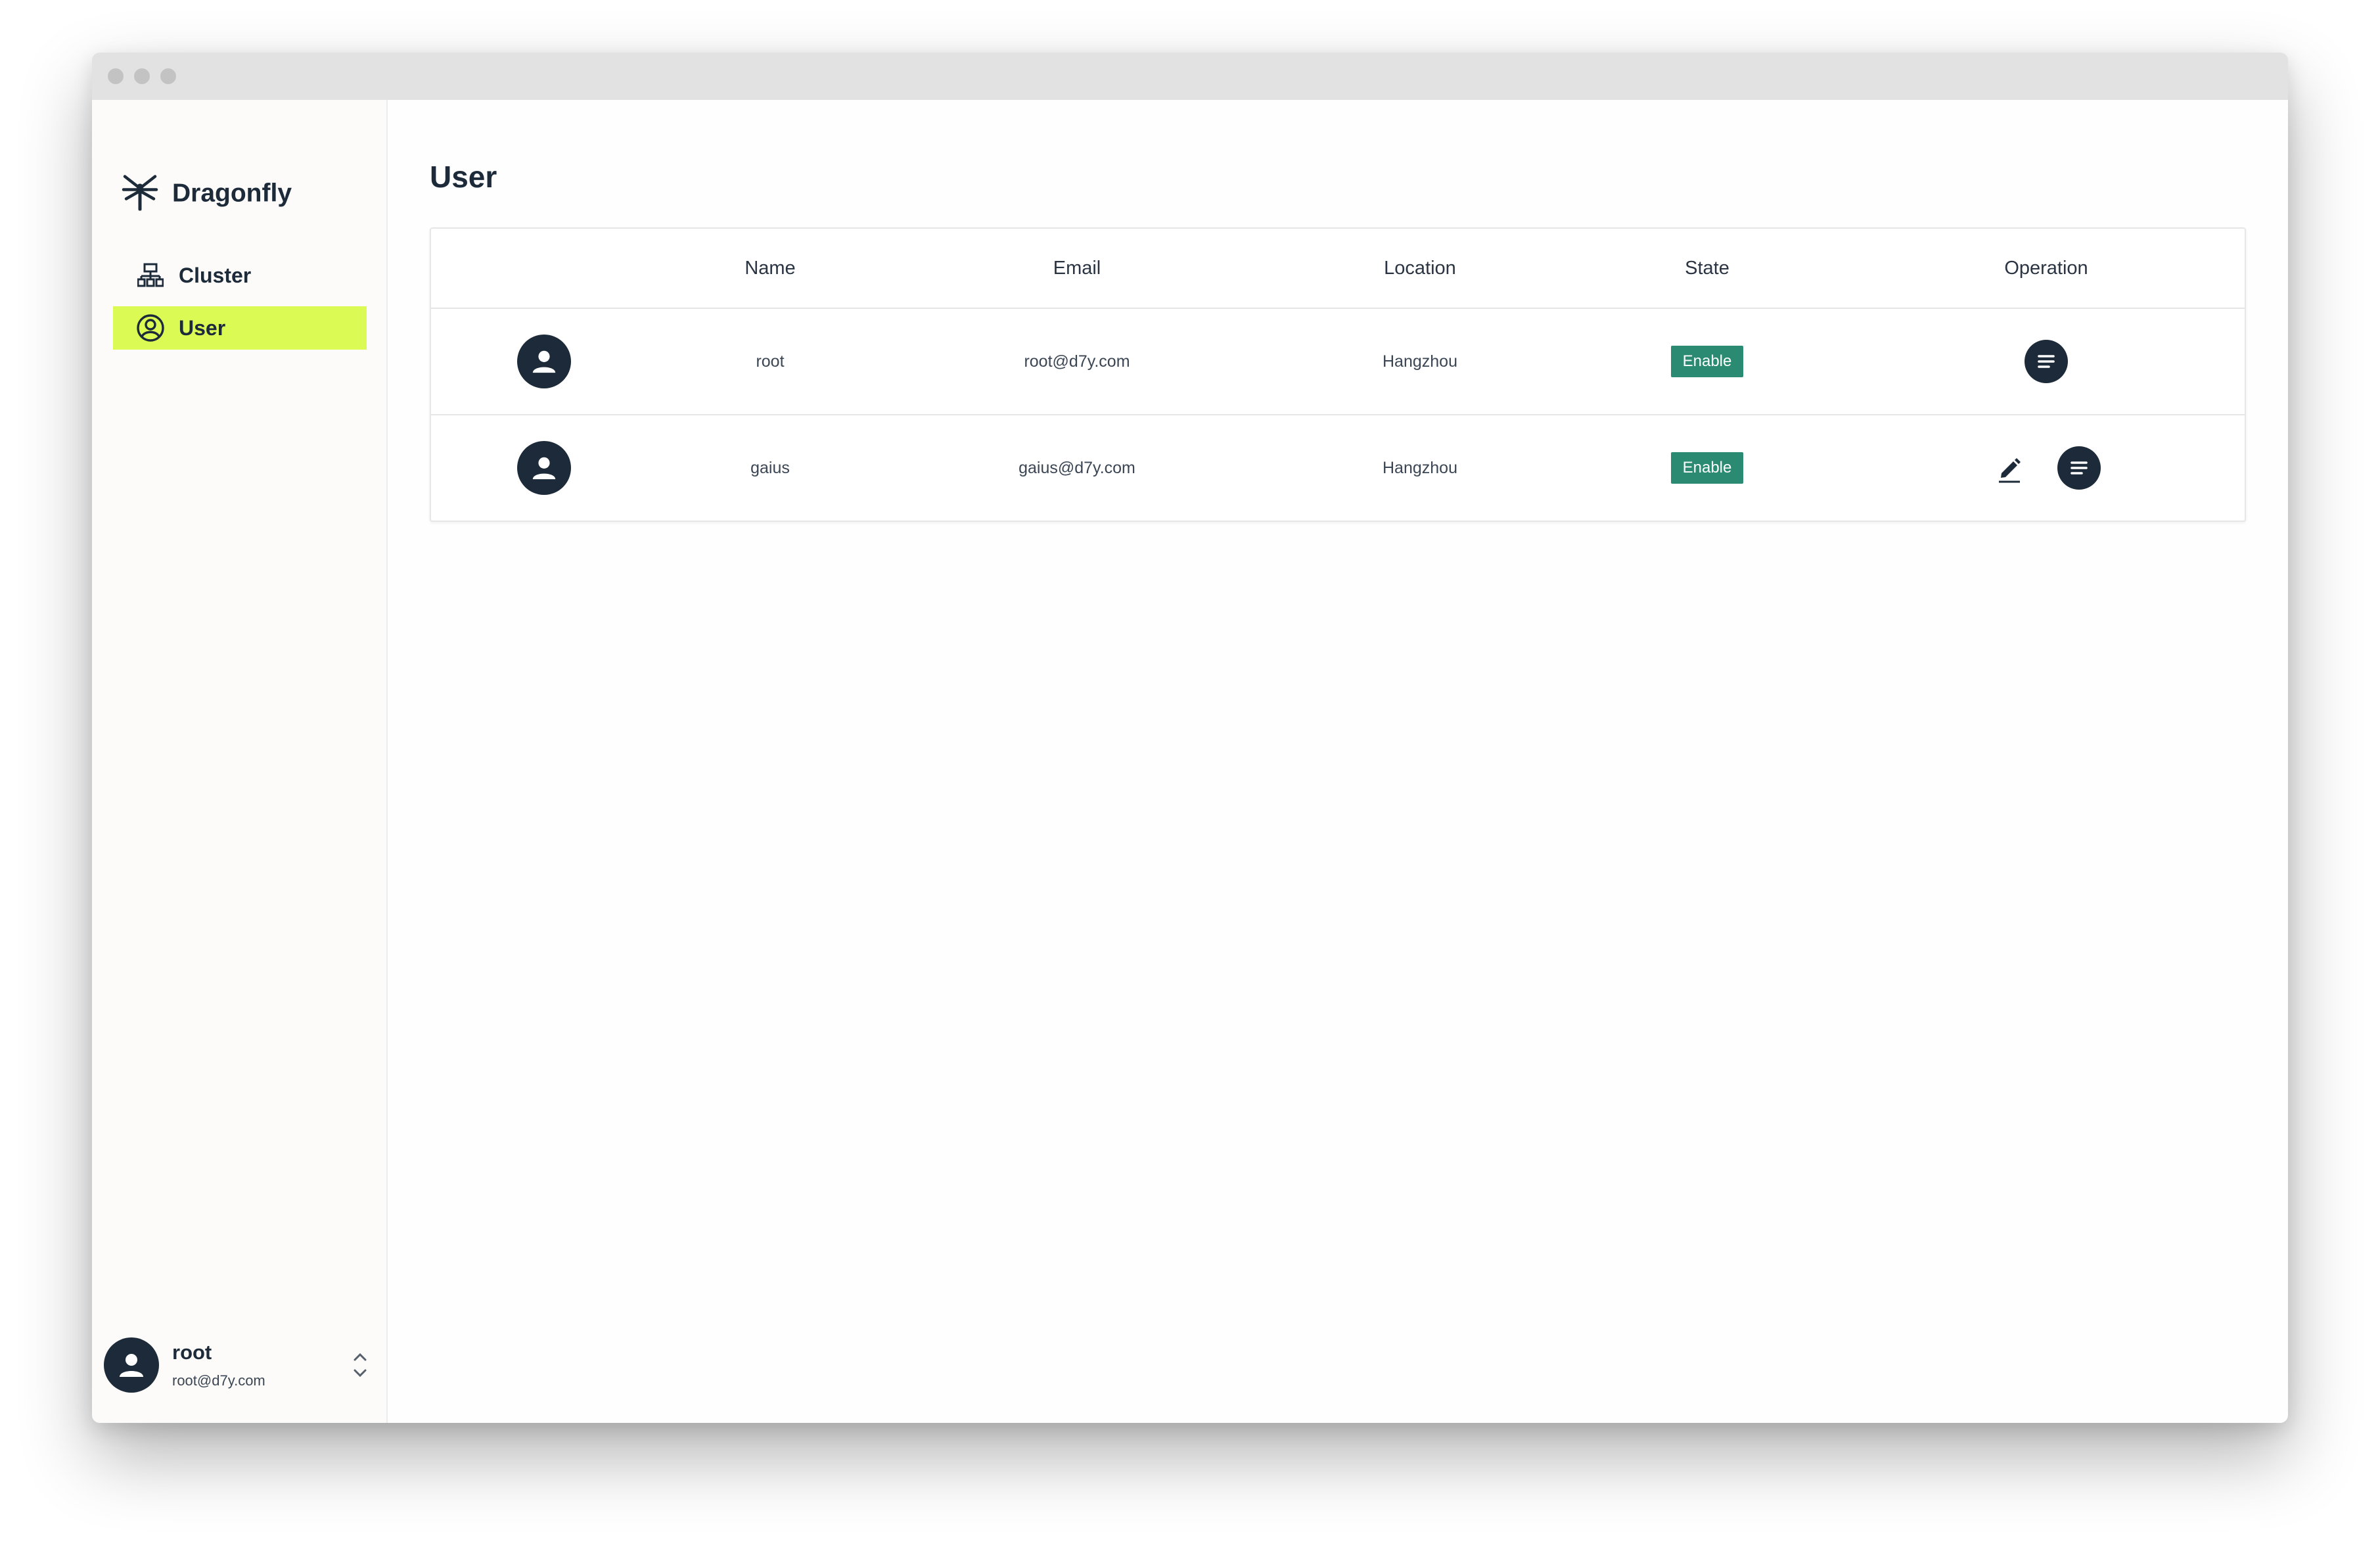 The height and width of the screenshot is (1555, 2380). Describe the element at coordinates (232, 193) in the screenshot. I see `brand-title: Dragonfly` at that location.